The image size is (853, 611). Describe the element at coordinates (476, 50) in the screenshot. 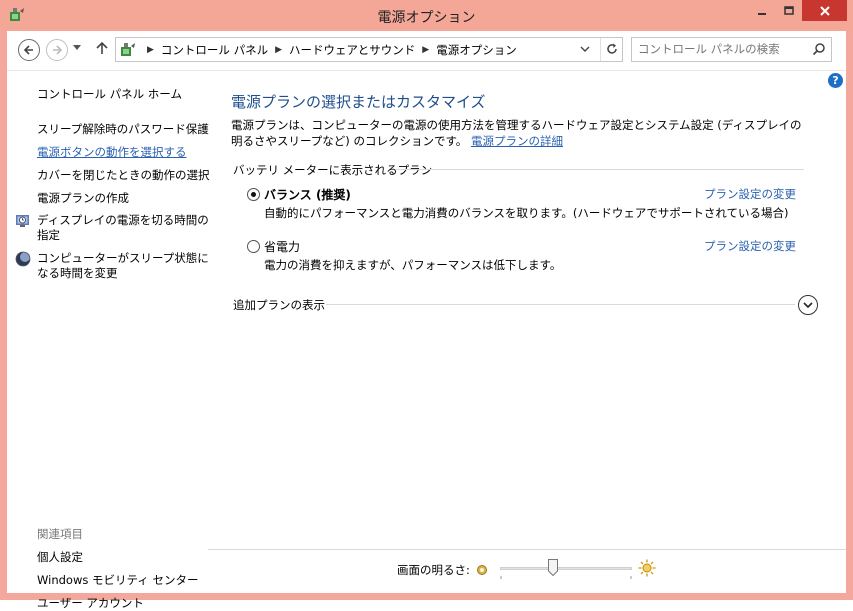

I see `breadcrumb-item: 電源オプション` at that location.